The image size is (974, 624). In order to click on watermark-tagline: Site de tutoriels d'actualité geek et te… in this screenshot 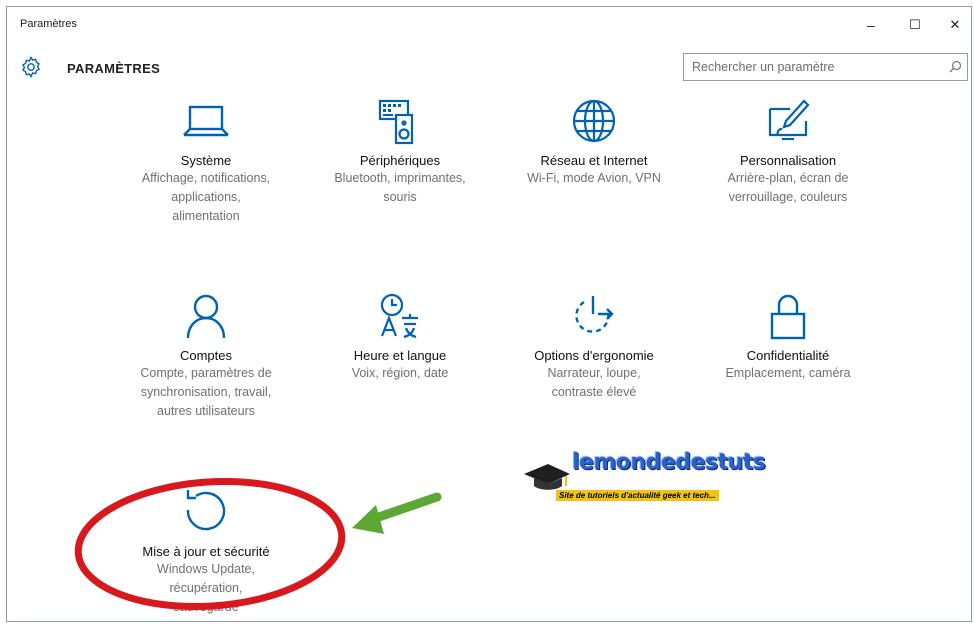, I will do `click(637, 495)`.